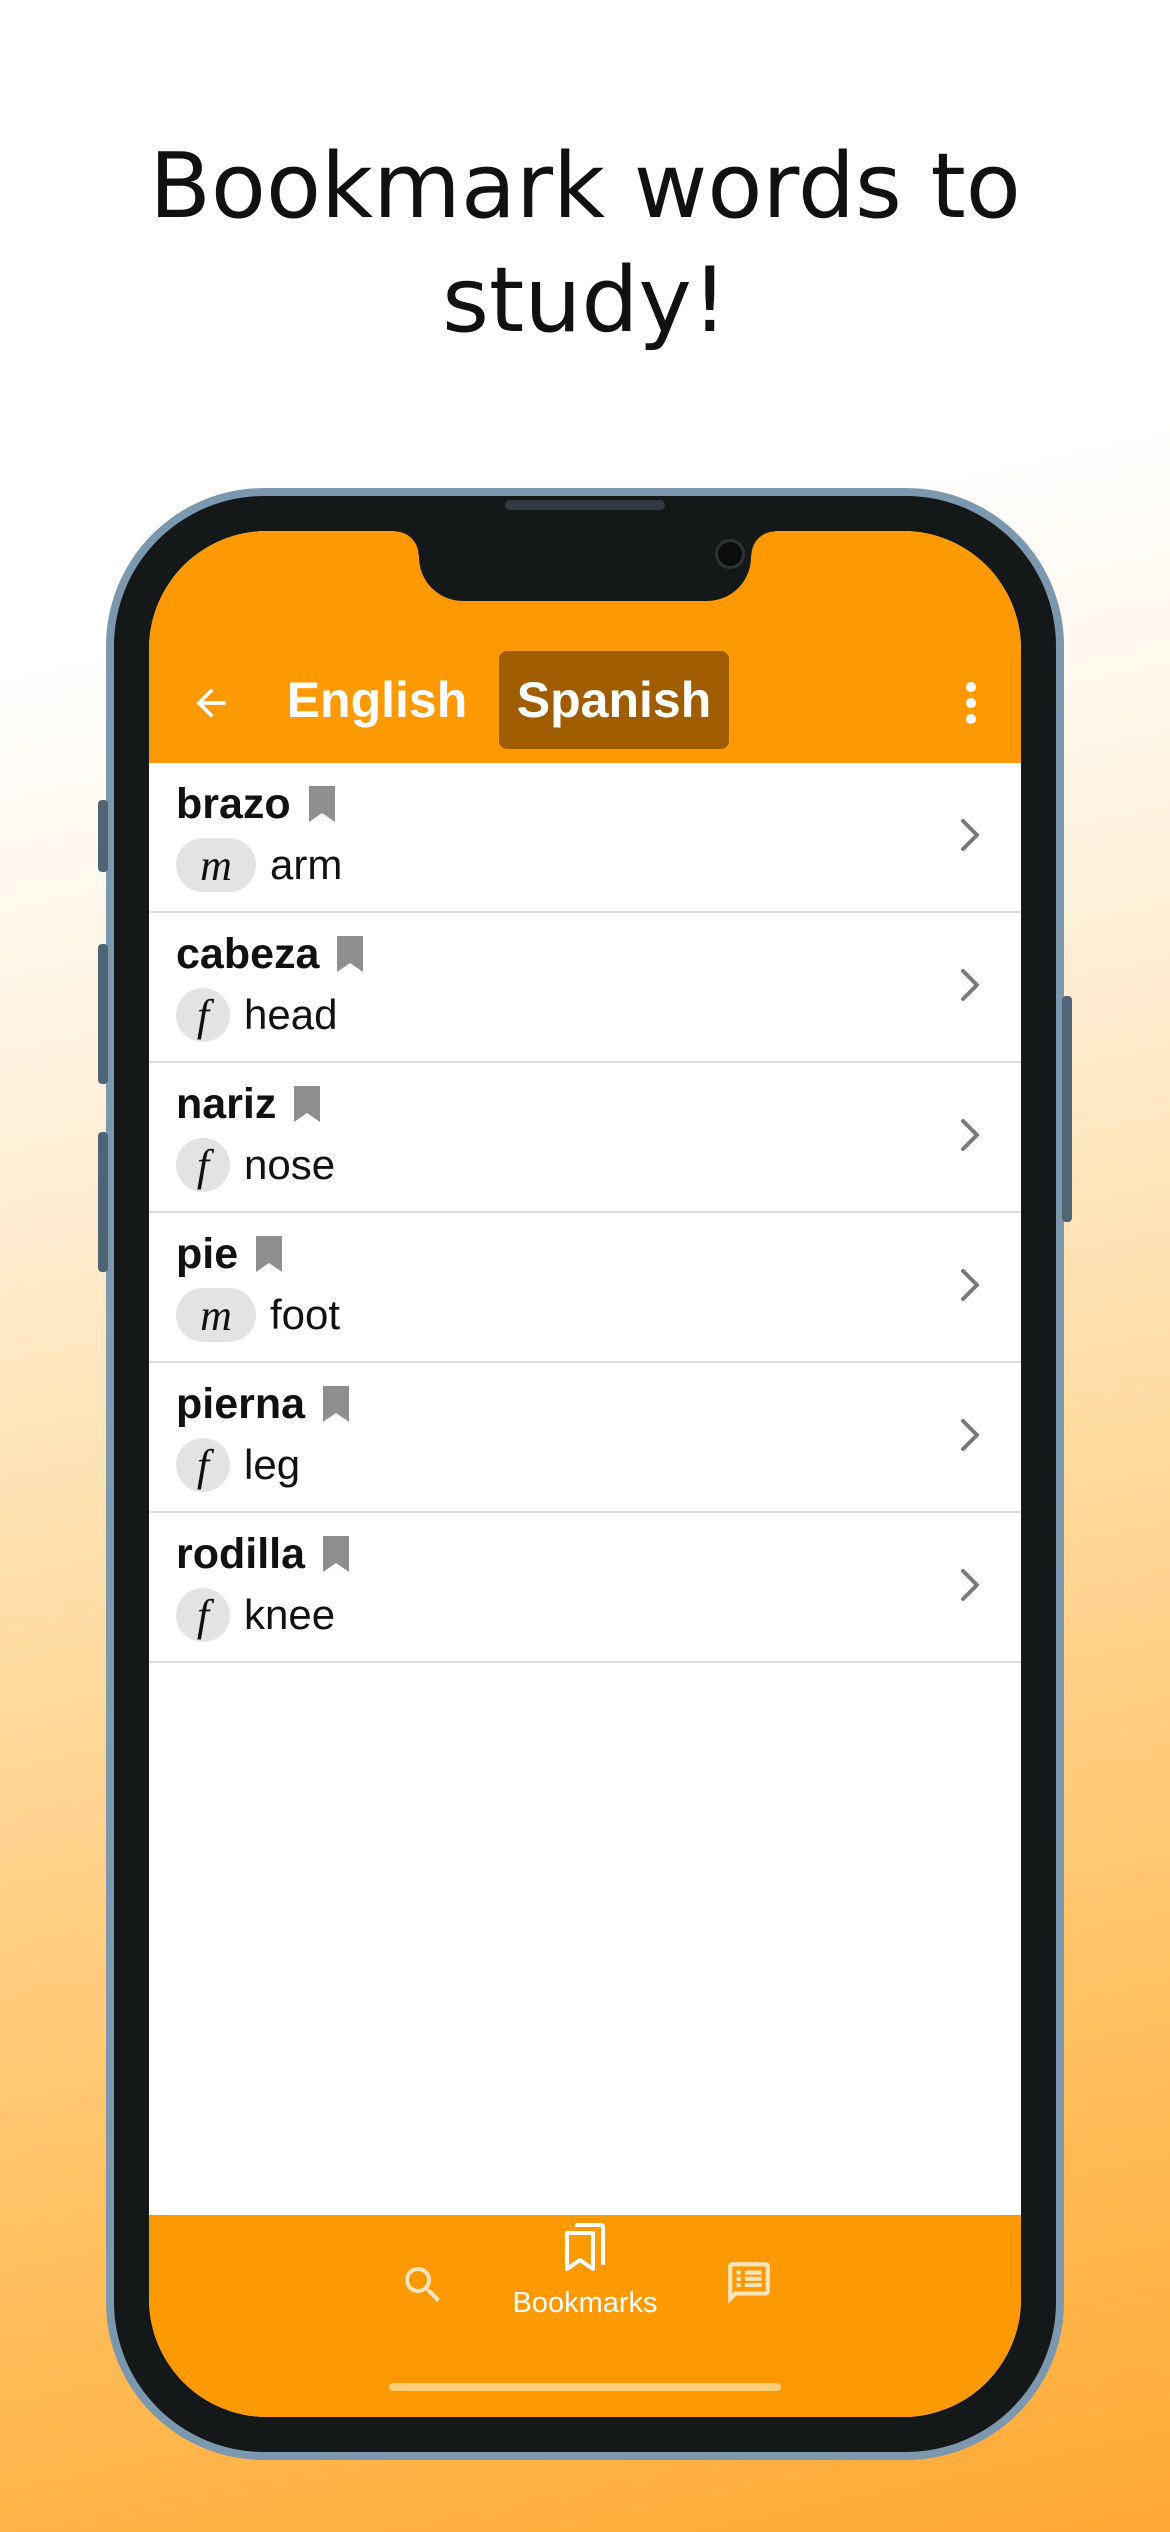 This screenshot has width=1170, height=2532. I want to click on word-meaning: foot, so click(305, 1314).